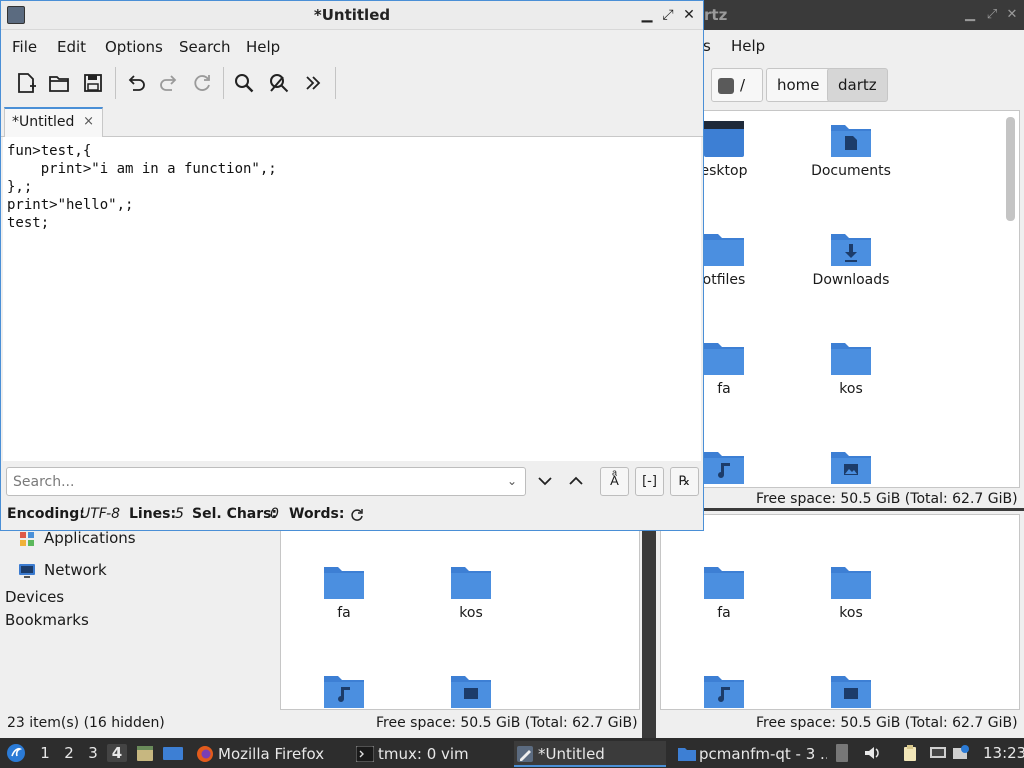 This screenshot has width=1024, height=768. I want to click on network-status-icon, so click(938, 753).